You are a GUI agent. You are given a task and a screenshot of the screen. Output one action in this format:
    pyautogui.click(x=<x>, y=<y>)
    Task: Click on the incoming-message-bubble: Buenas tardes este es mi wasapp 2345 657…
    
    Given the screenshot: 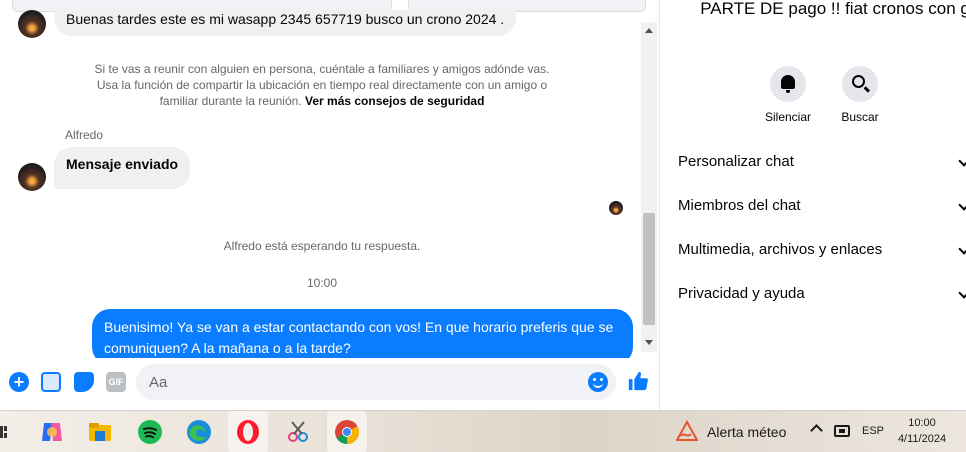 What is the action you would take?
    pyautogui.click(x=285, y=23)
    